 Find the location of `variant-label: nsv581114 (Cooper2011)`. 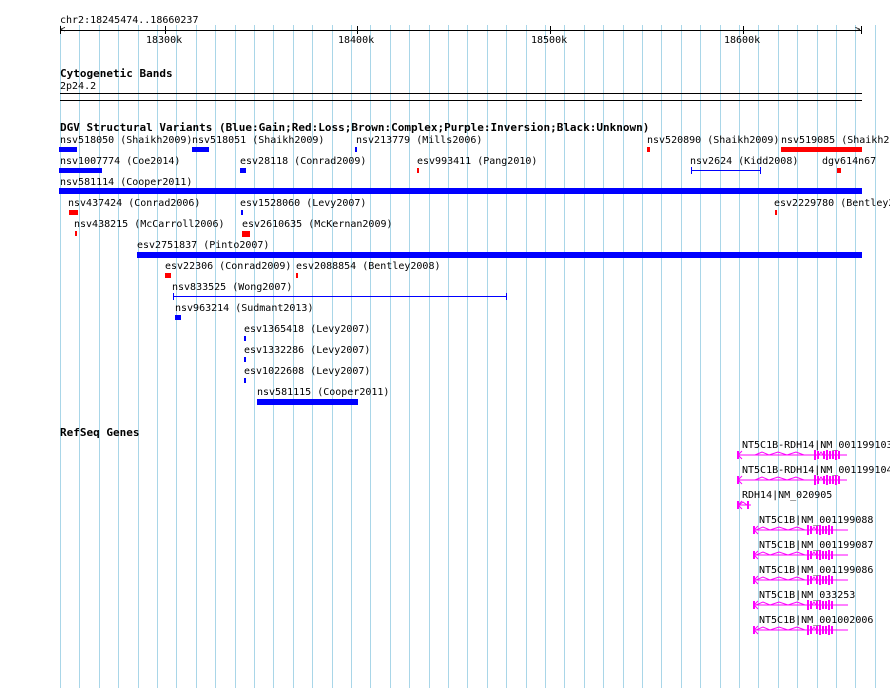

variant-label: nsv581114 (Cooper2011) is located at coordinates (126, 182).